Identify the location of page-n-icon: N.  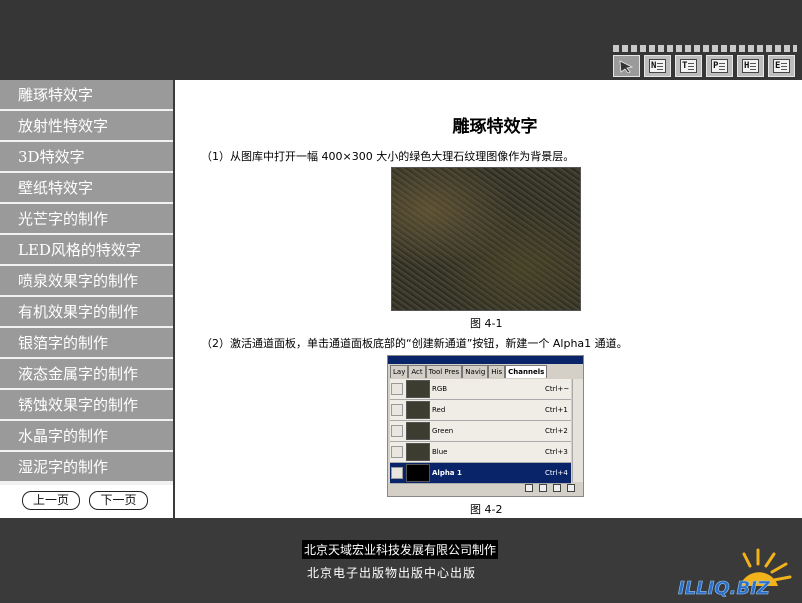
(657, 66).